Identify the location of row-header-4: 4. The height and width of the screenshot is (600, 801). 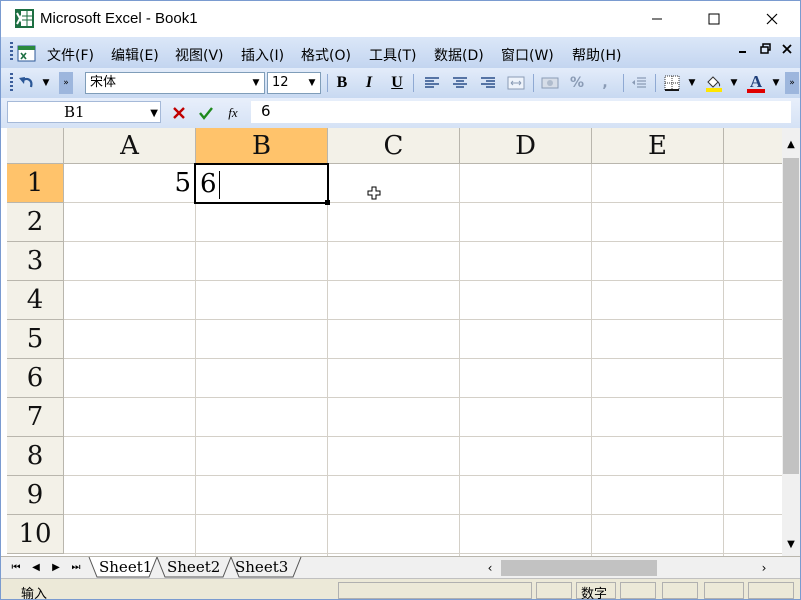
(35, 300).